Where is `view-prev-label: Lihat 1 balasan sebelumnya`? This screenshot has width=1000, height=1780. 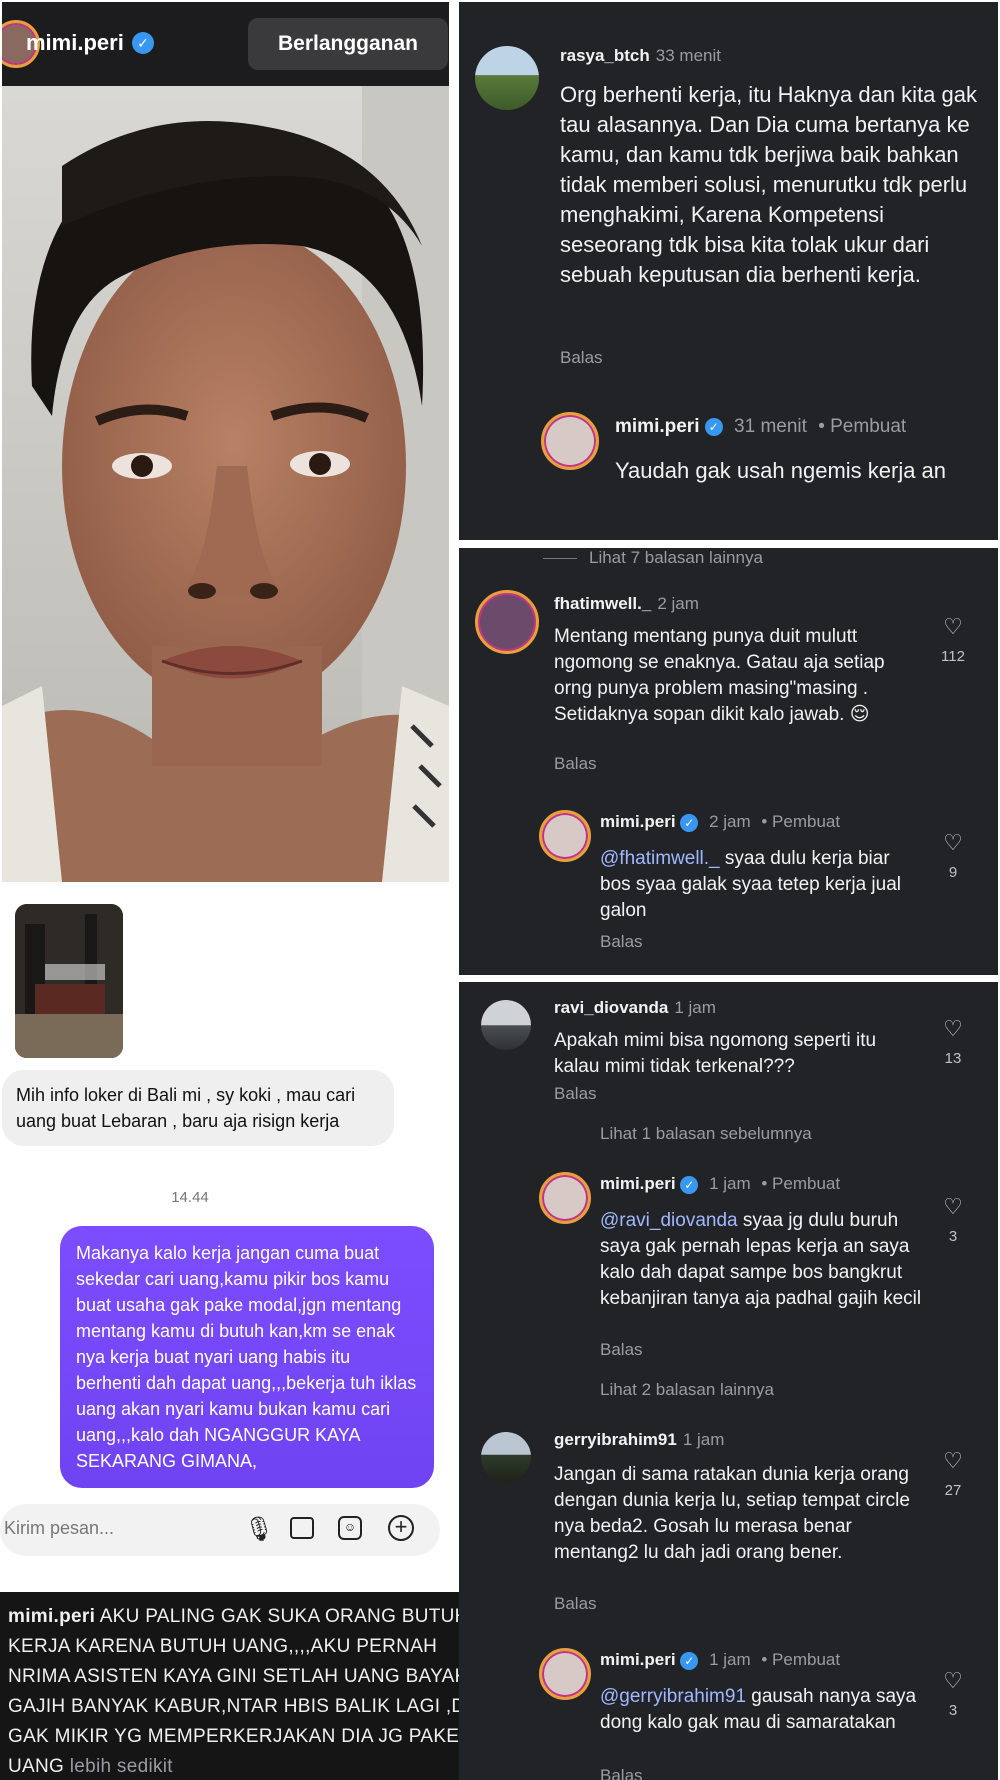 view-prev-label: Lihat 1 balasan sebelumnya is located at coordinates (706, 1133).